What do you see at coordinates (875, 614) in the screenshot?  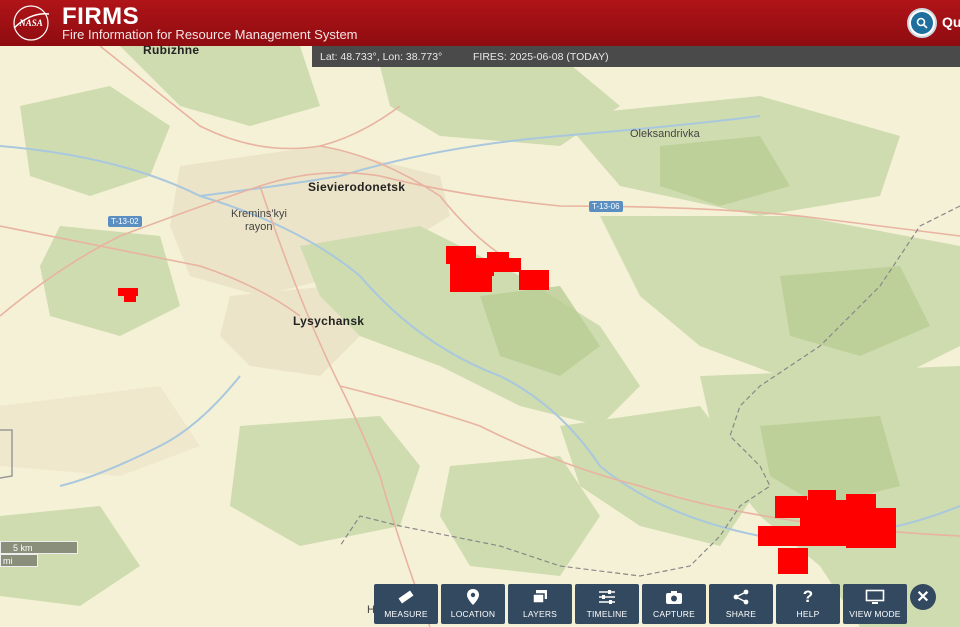 I see `view-mode-label: VIEW MODE` at bounding box center [875, 614].